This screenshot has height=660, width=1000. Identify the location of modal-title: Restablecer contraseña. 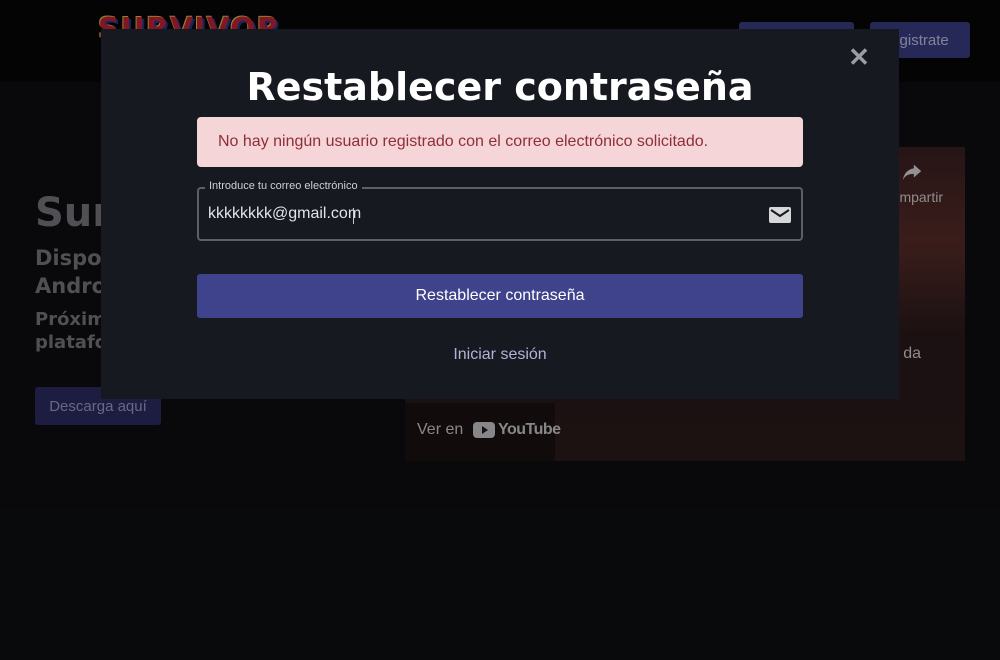
(500, 87).